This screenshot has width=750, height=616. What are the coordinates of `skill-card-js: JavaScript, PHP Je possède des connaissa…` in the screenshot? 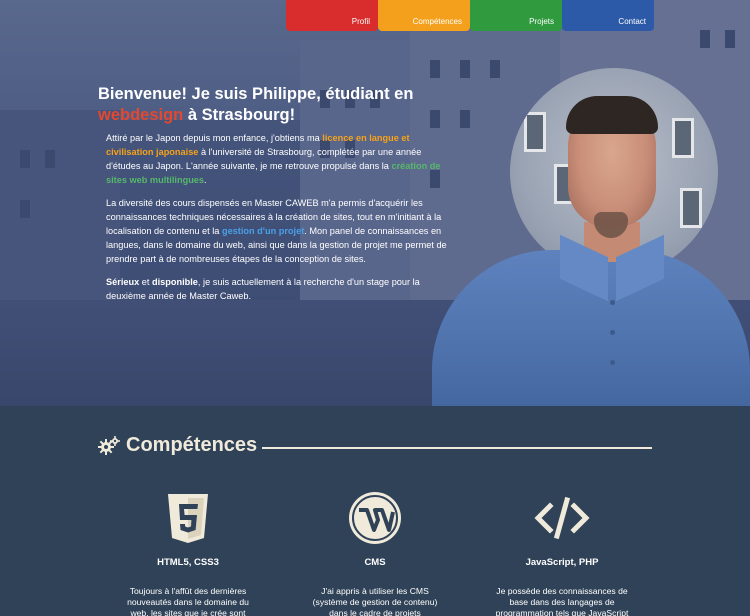 It's located at (562, 553).